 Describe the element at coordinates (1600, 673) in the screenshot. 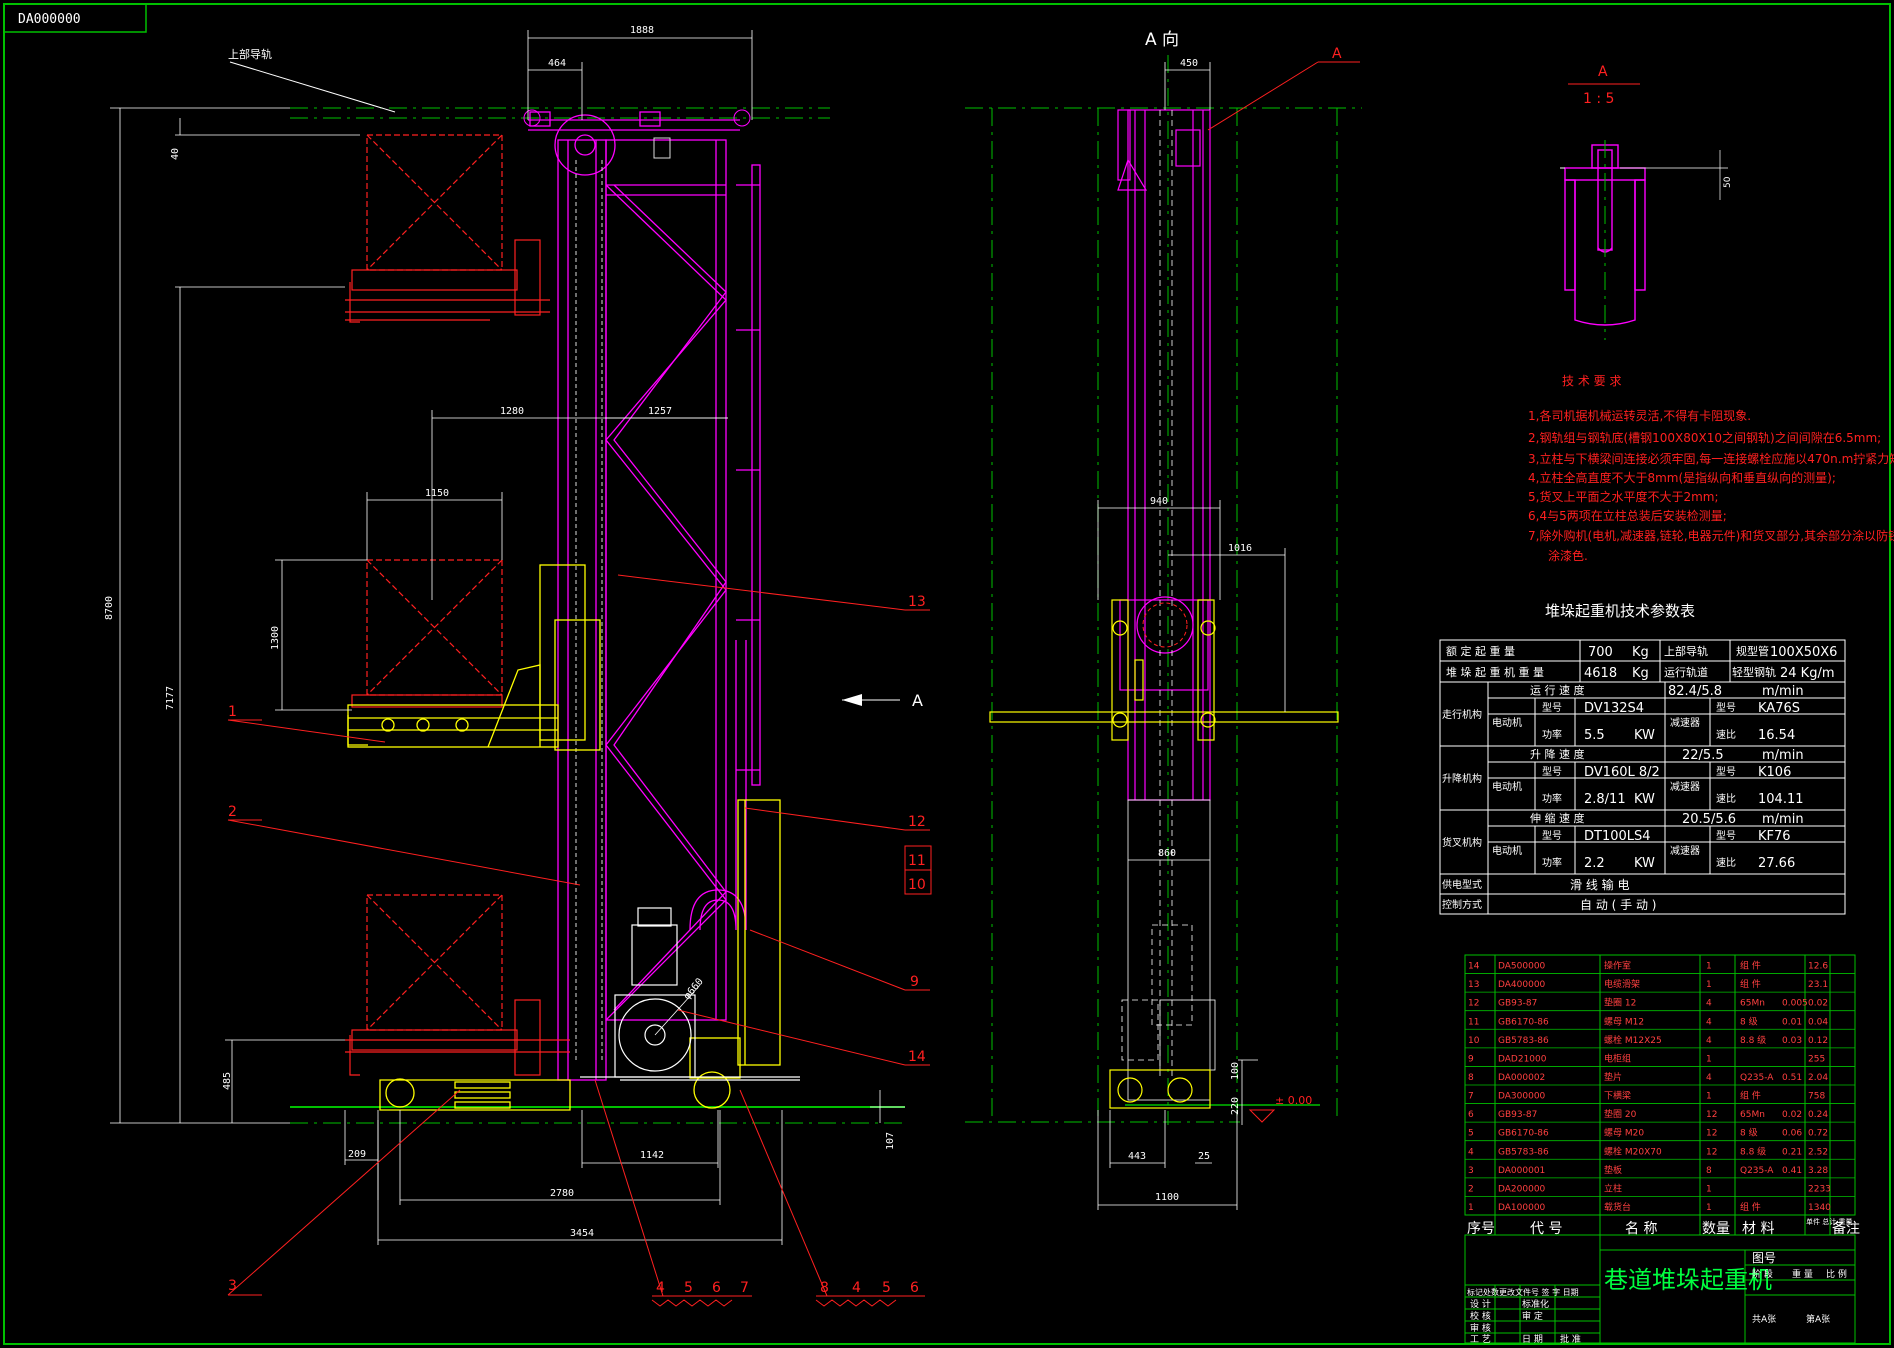

I see `param-cell: 4618` at that location.